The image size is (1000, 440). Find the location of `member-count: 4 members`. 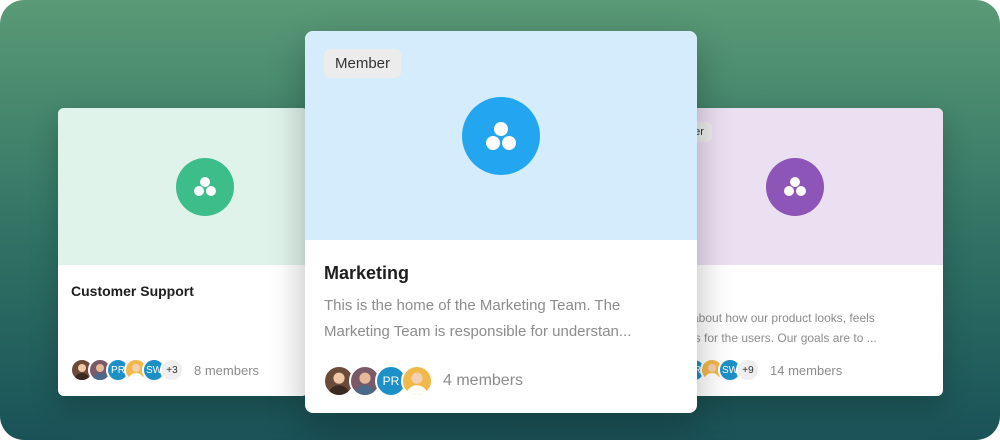

member-count: 4 members is located at coordinates (483, 380).